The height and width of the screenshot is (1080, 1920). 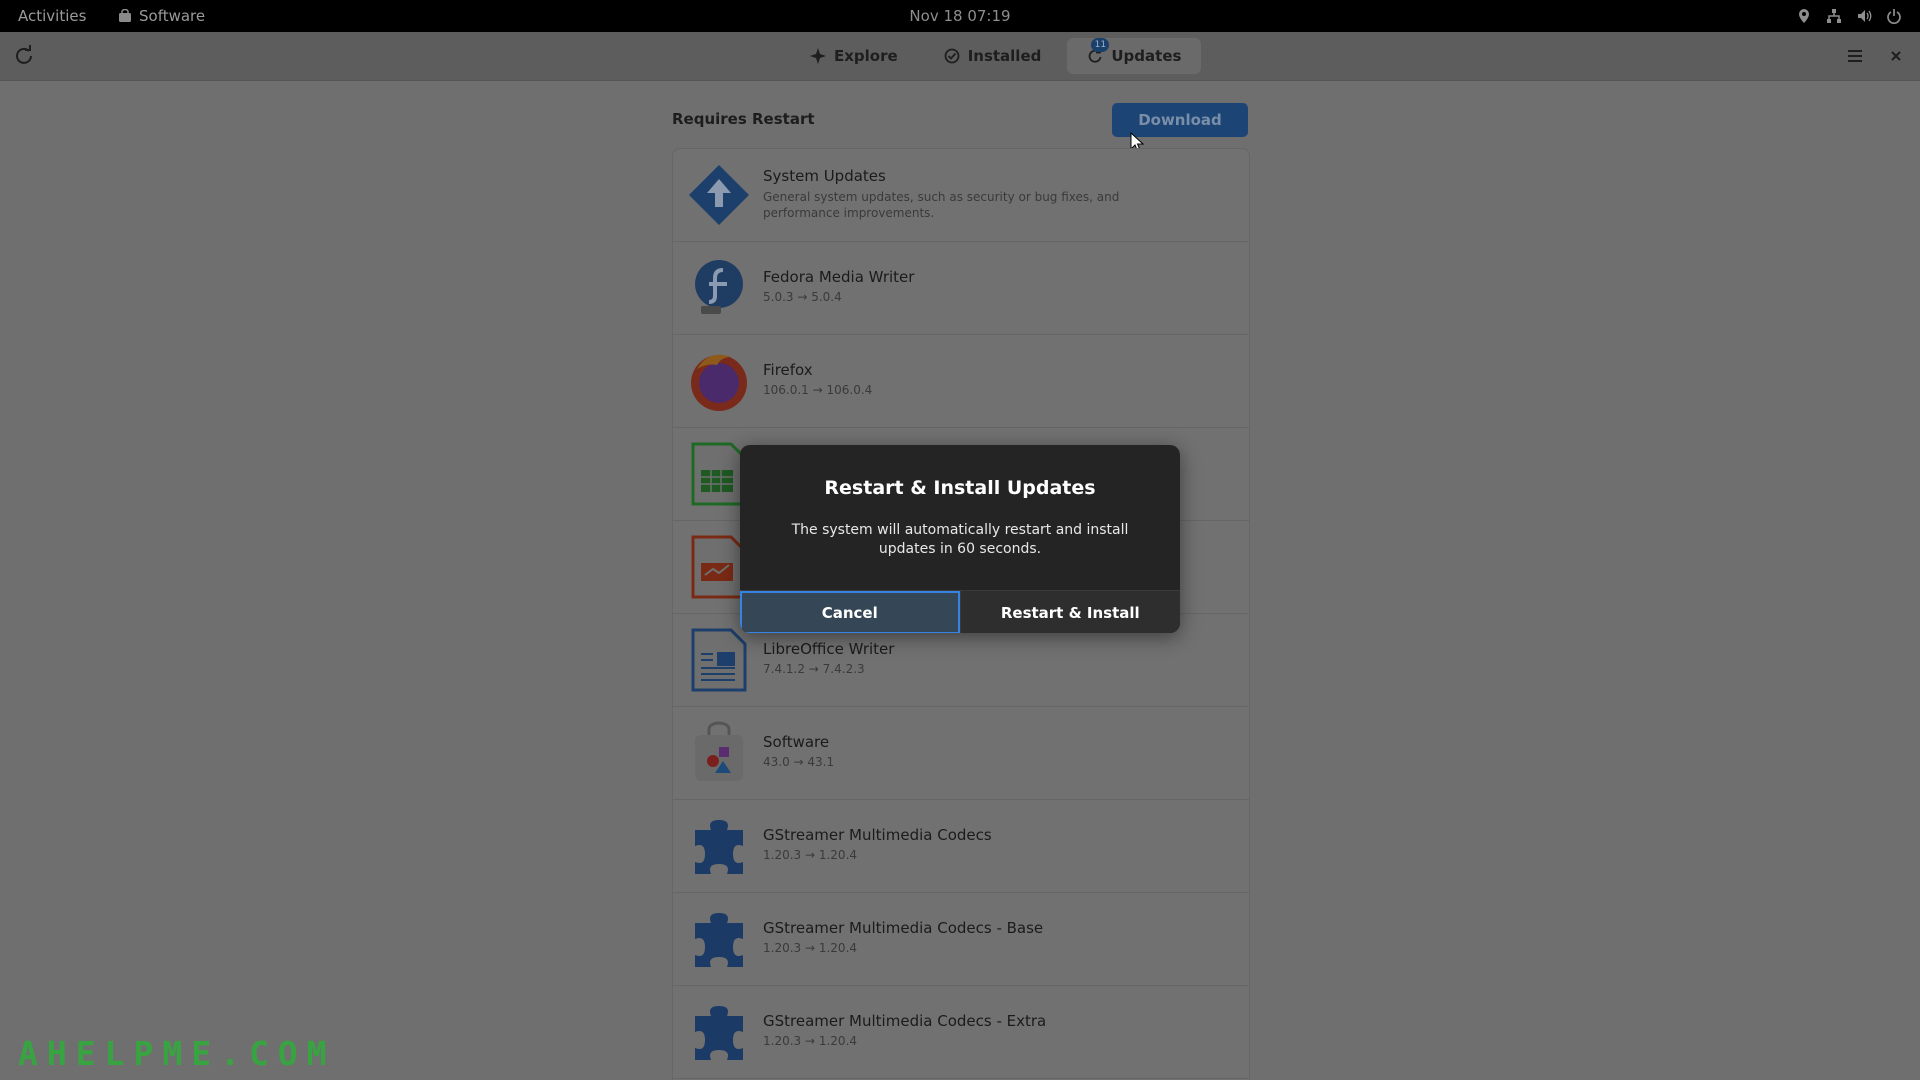 I want to click on clock-container: Nov 18 07:19, so click(x=960, y=16).